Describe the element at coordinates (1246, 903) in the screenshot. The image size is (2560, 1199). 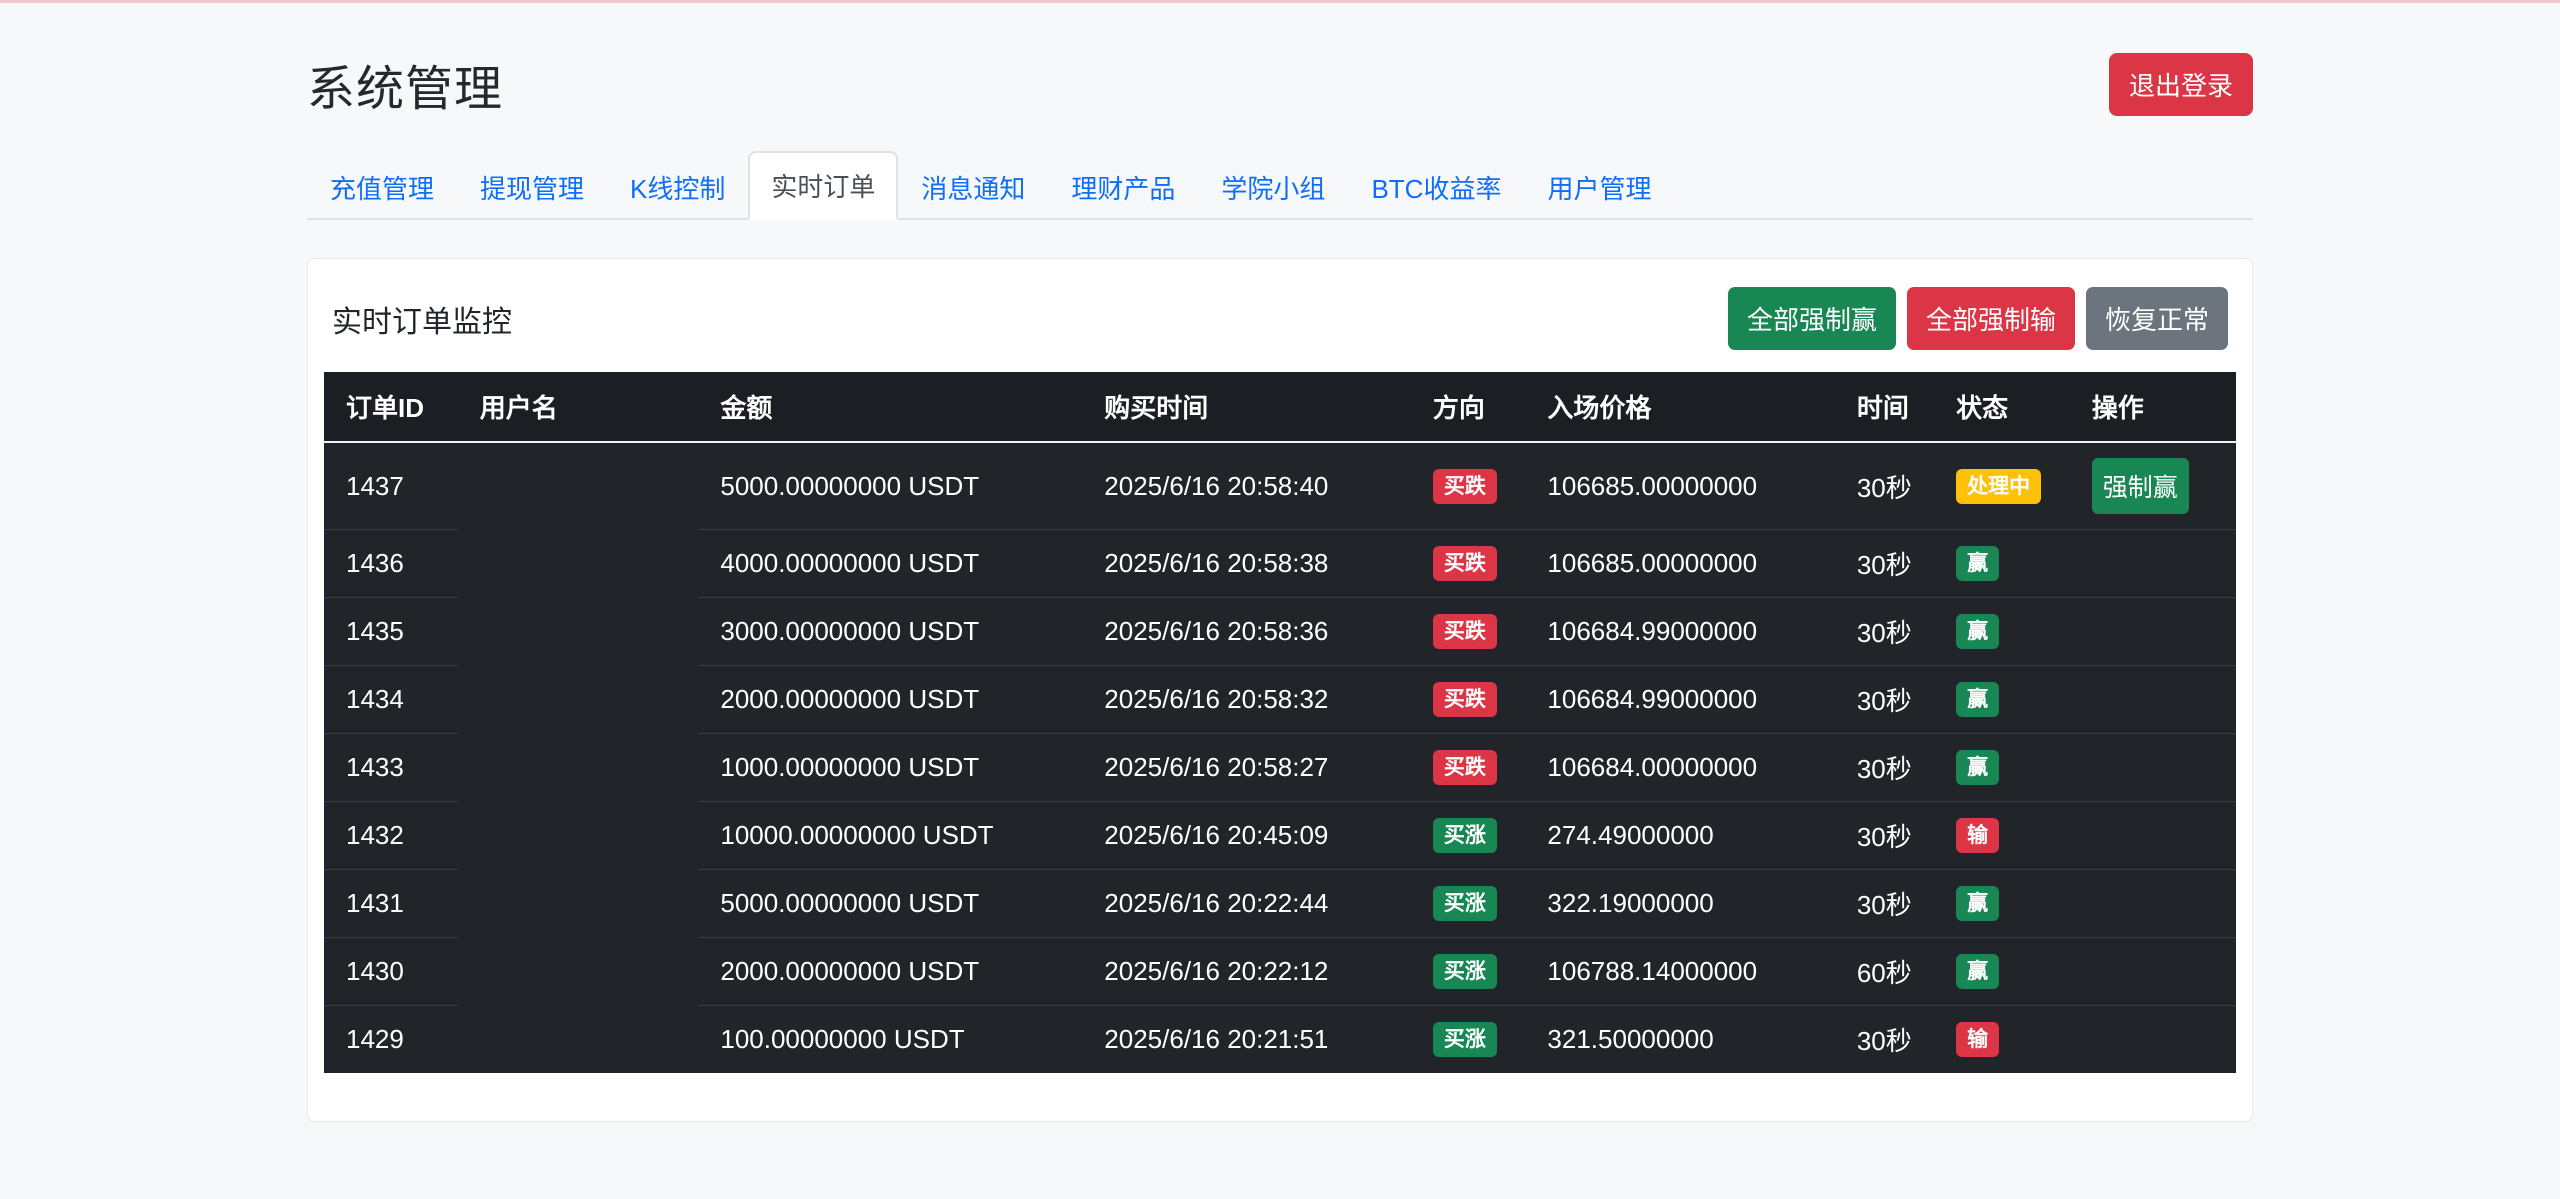
I see `buy-time-cell: 2025/6/16 20:22:44` at that location.